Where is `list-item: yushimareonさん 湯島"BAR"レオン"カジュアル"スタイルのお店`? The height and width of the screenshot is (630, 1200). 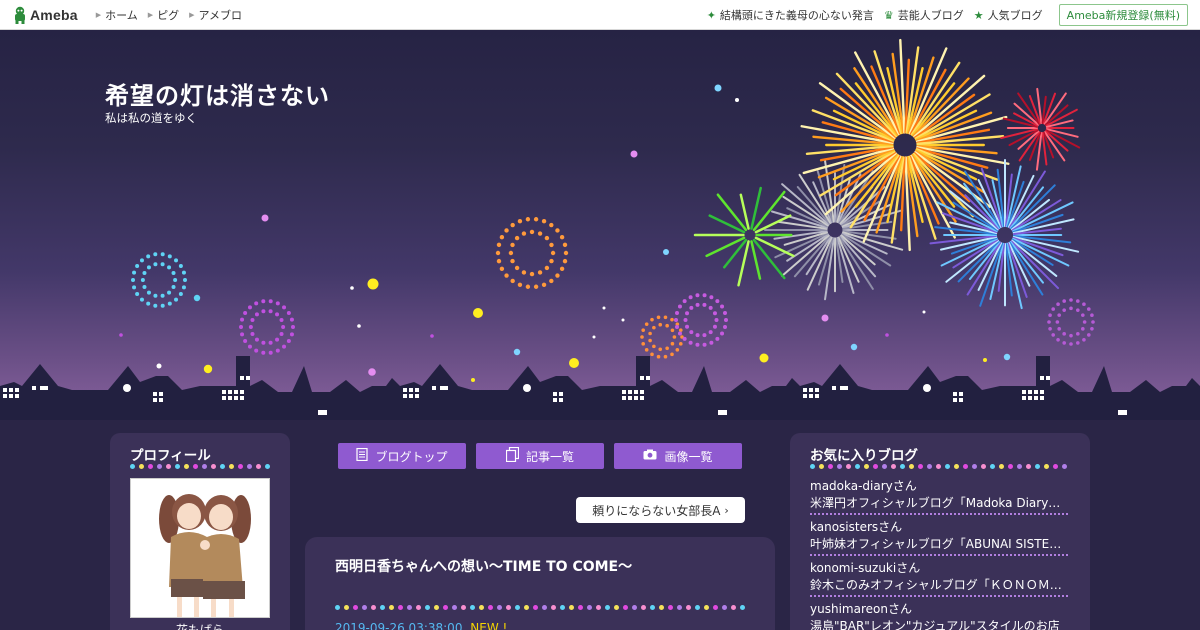 list-item: yushimareonさん 湯島"BAR"レオン"カジュアル"スタイルのお店 is located at coordinates (941, 615).